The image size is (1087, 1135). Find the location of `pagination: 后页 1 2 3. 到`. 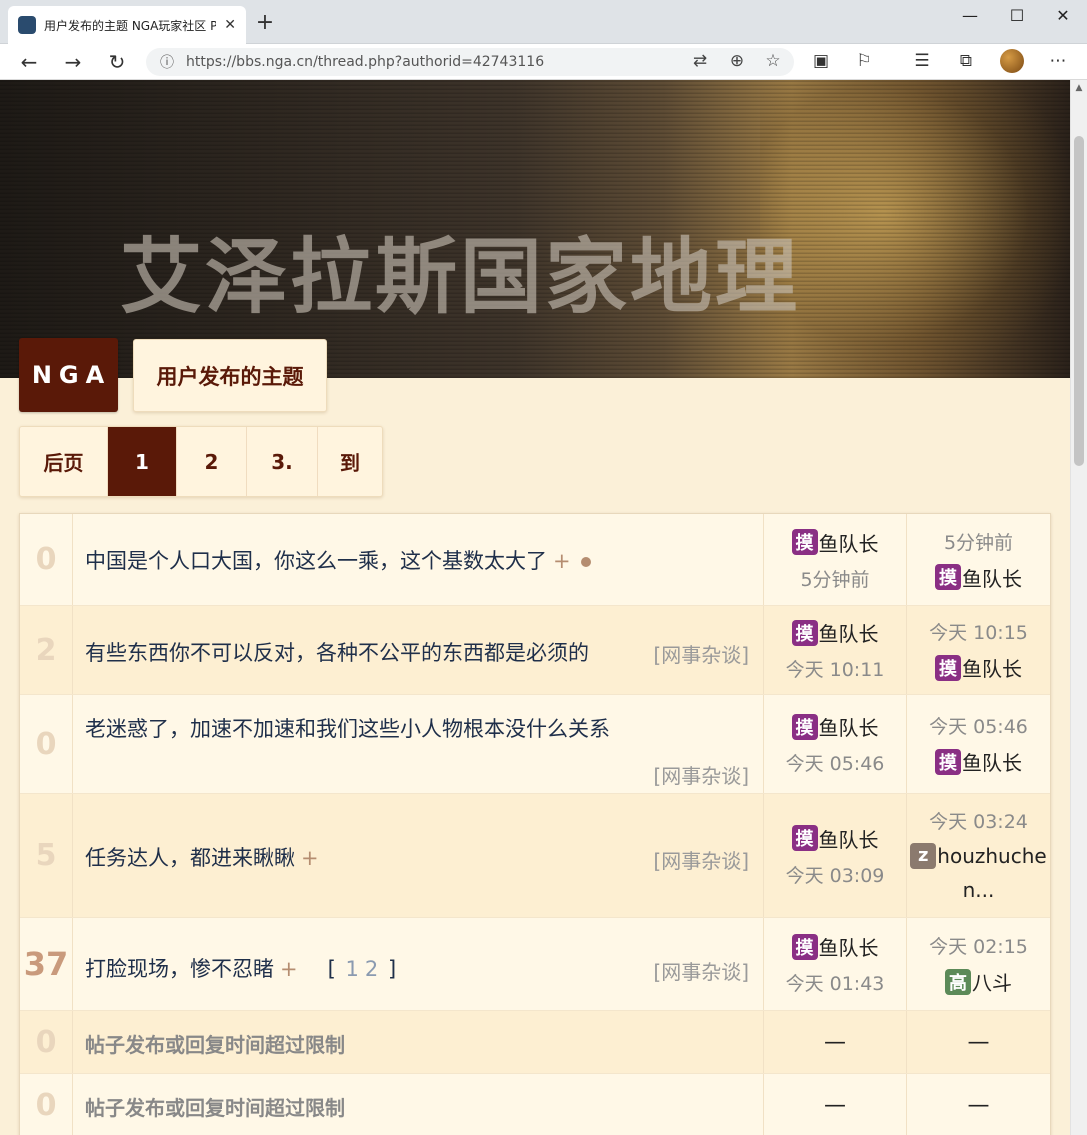

pagination: 后页 1 2 3. 到 is located at coordinates (201, 461).